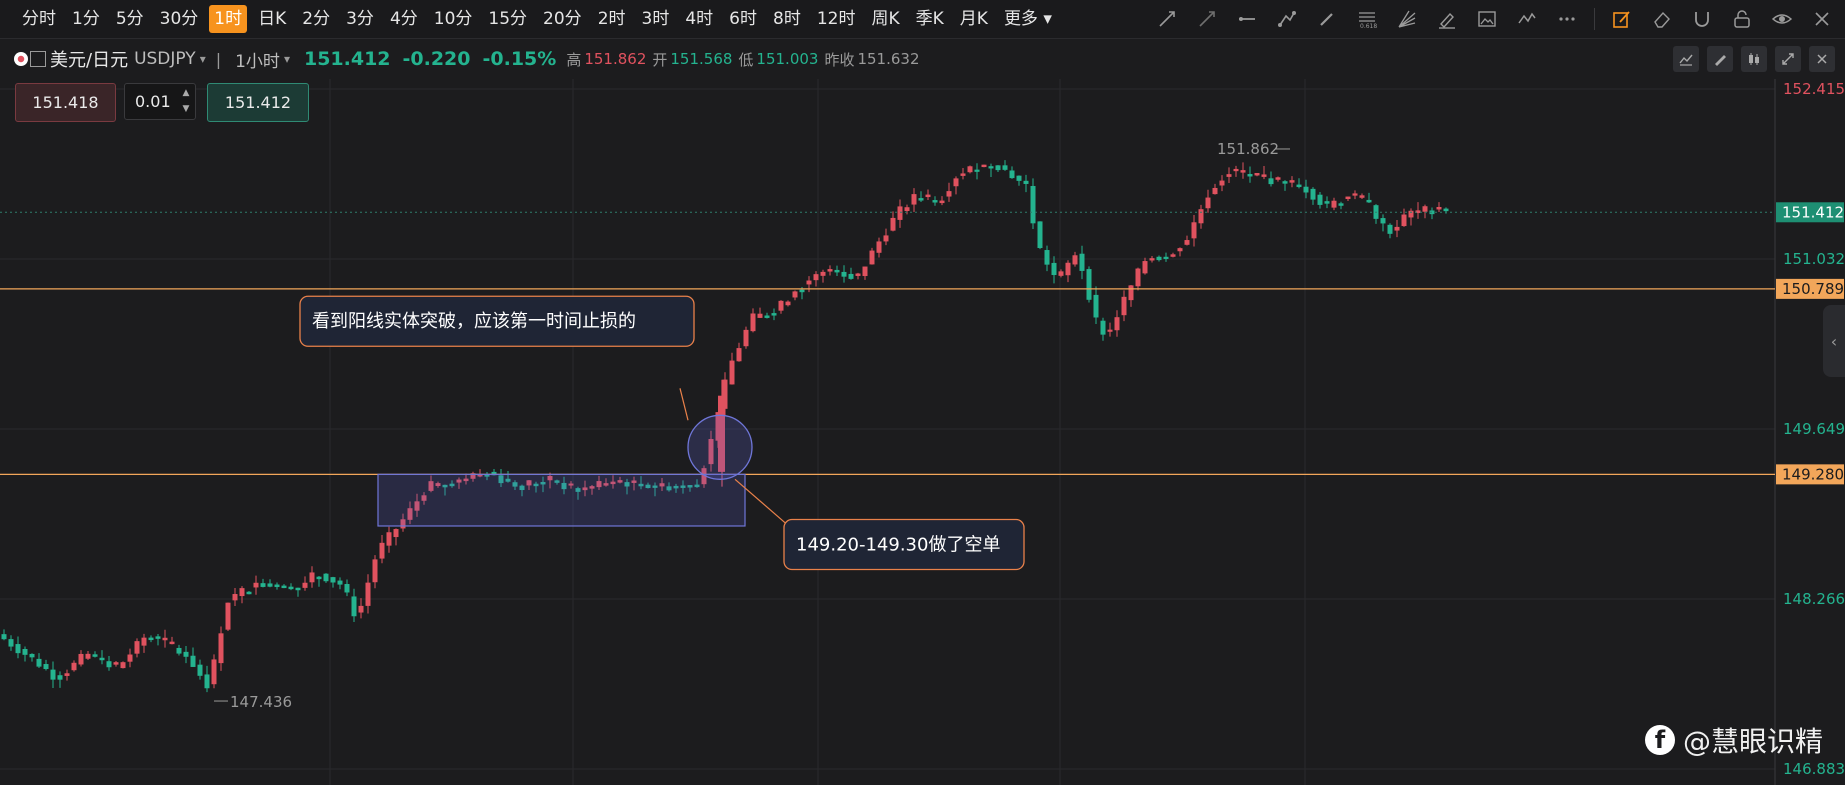 The image size is (1845, 785). Describe the element at coordinates (612, 19) in the screenshot. I see `timeframe-12: 2时` at that location.